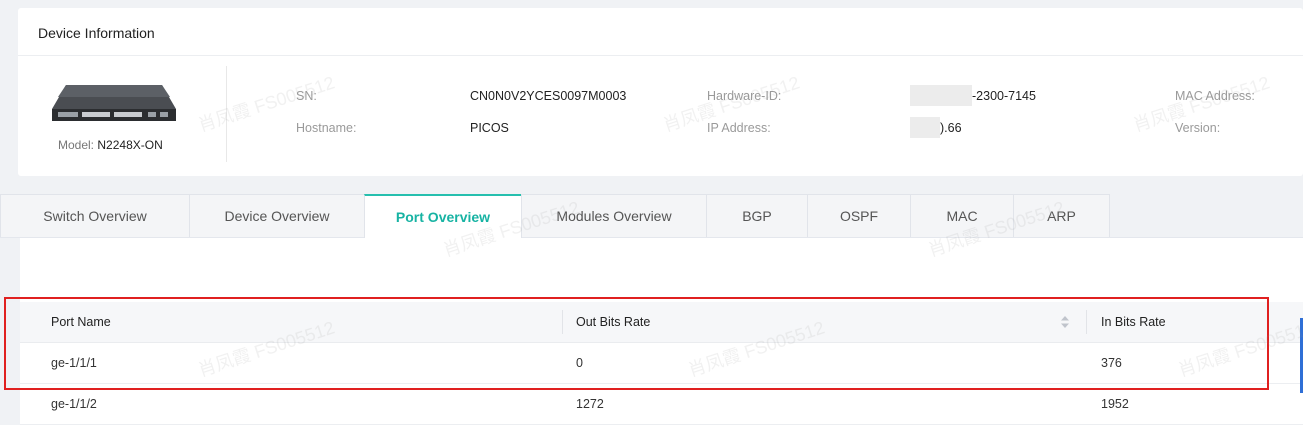 This screenshot has width=1303, height=425. Describe the element at coordinates (744, 96) in the screenshot. I see `hardware-id-label: Hardware-ID:` at that location.